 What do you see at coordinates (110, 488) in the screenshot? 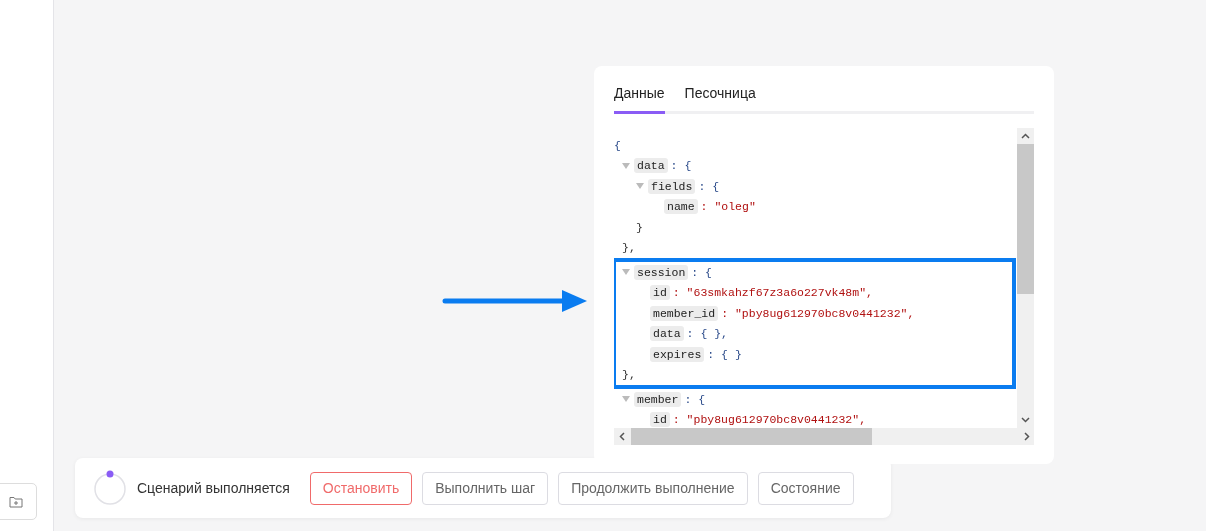
I see `spinner-icon` at bounding box center [110, 488].